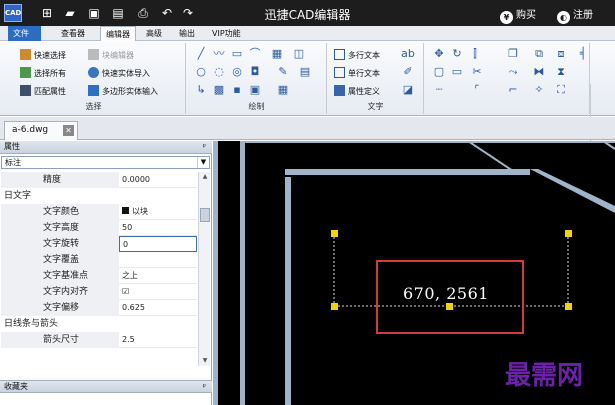  I want to click on document-tab: a-6.dwg ✕, so click(41, 130).